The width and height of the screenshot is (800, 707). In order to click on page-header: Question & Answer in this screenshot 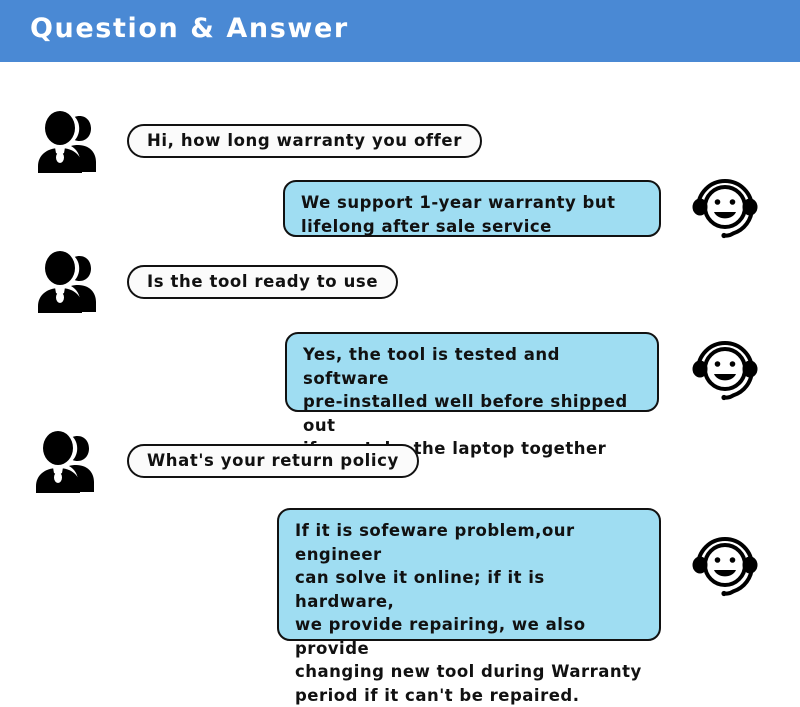, I will do `click(400, 31)`.